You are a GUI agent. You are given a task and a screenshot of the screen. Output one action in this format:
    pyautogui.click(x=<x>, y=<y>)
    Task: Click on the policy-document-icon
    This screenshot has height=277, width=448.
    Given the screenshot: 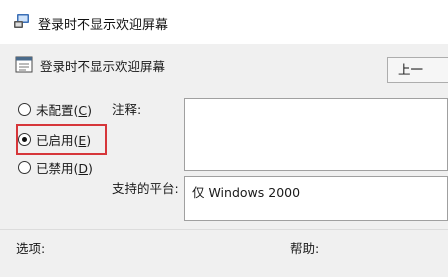 What is the action you would take?
    pyautogui.click(x=24, y=64)
    